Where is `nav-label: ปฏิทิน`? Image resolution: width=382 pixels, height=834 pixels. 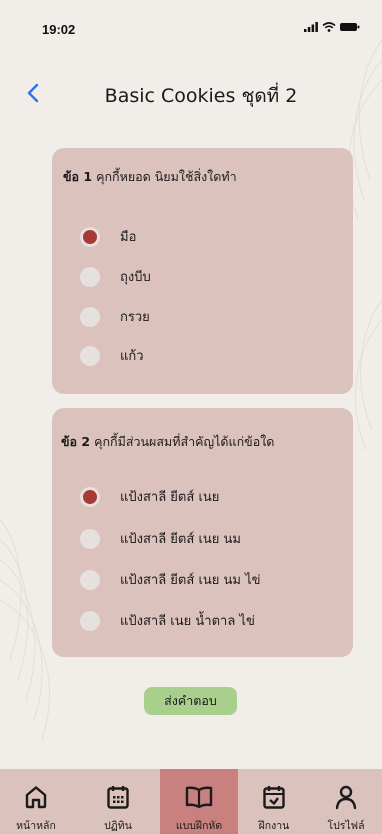
nav-label: ปฏิทิน is located at coordinates (118, 826).